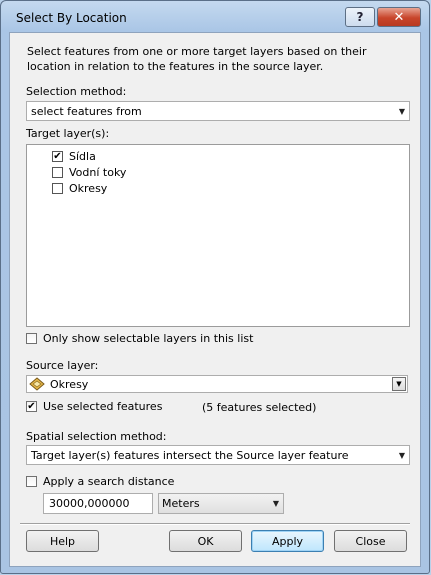 This screenshot has width=431, height=575. Describe the element at coordinates (181, 503) in the screenshot. I see `distance-unit-value: Meters` at that location.